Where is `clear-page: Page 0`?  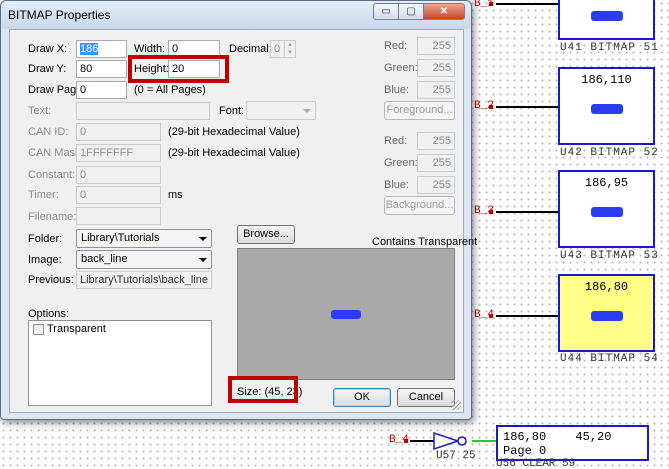 clear-page: Page 0 is located at coordinates (525, 451).